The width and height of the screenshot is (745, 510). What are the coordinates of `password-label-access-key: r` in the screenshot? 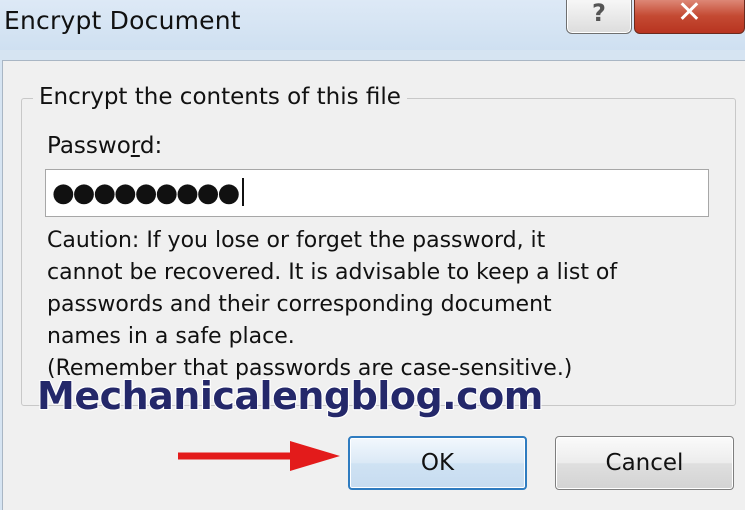 It's located at (135, 146).